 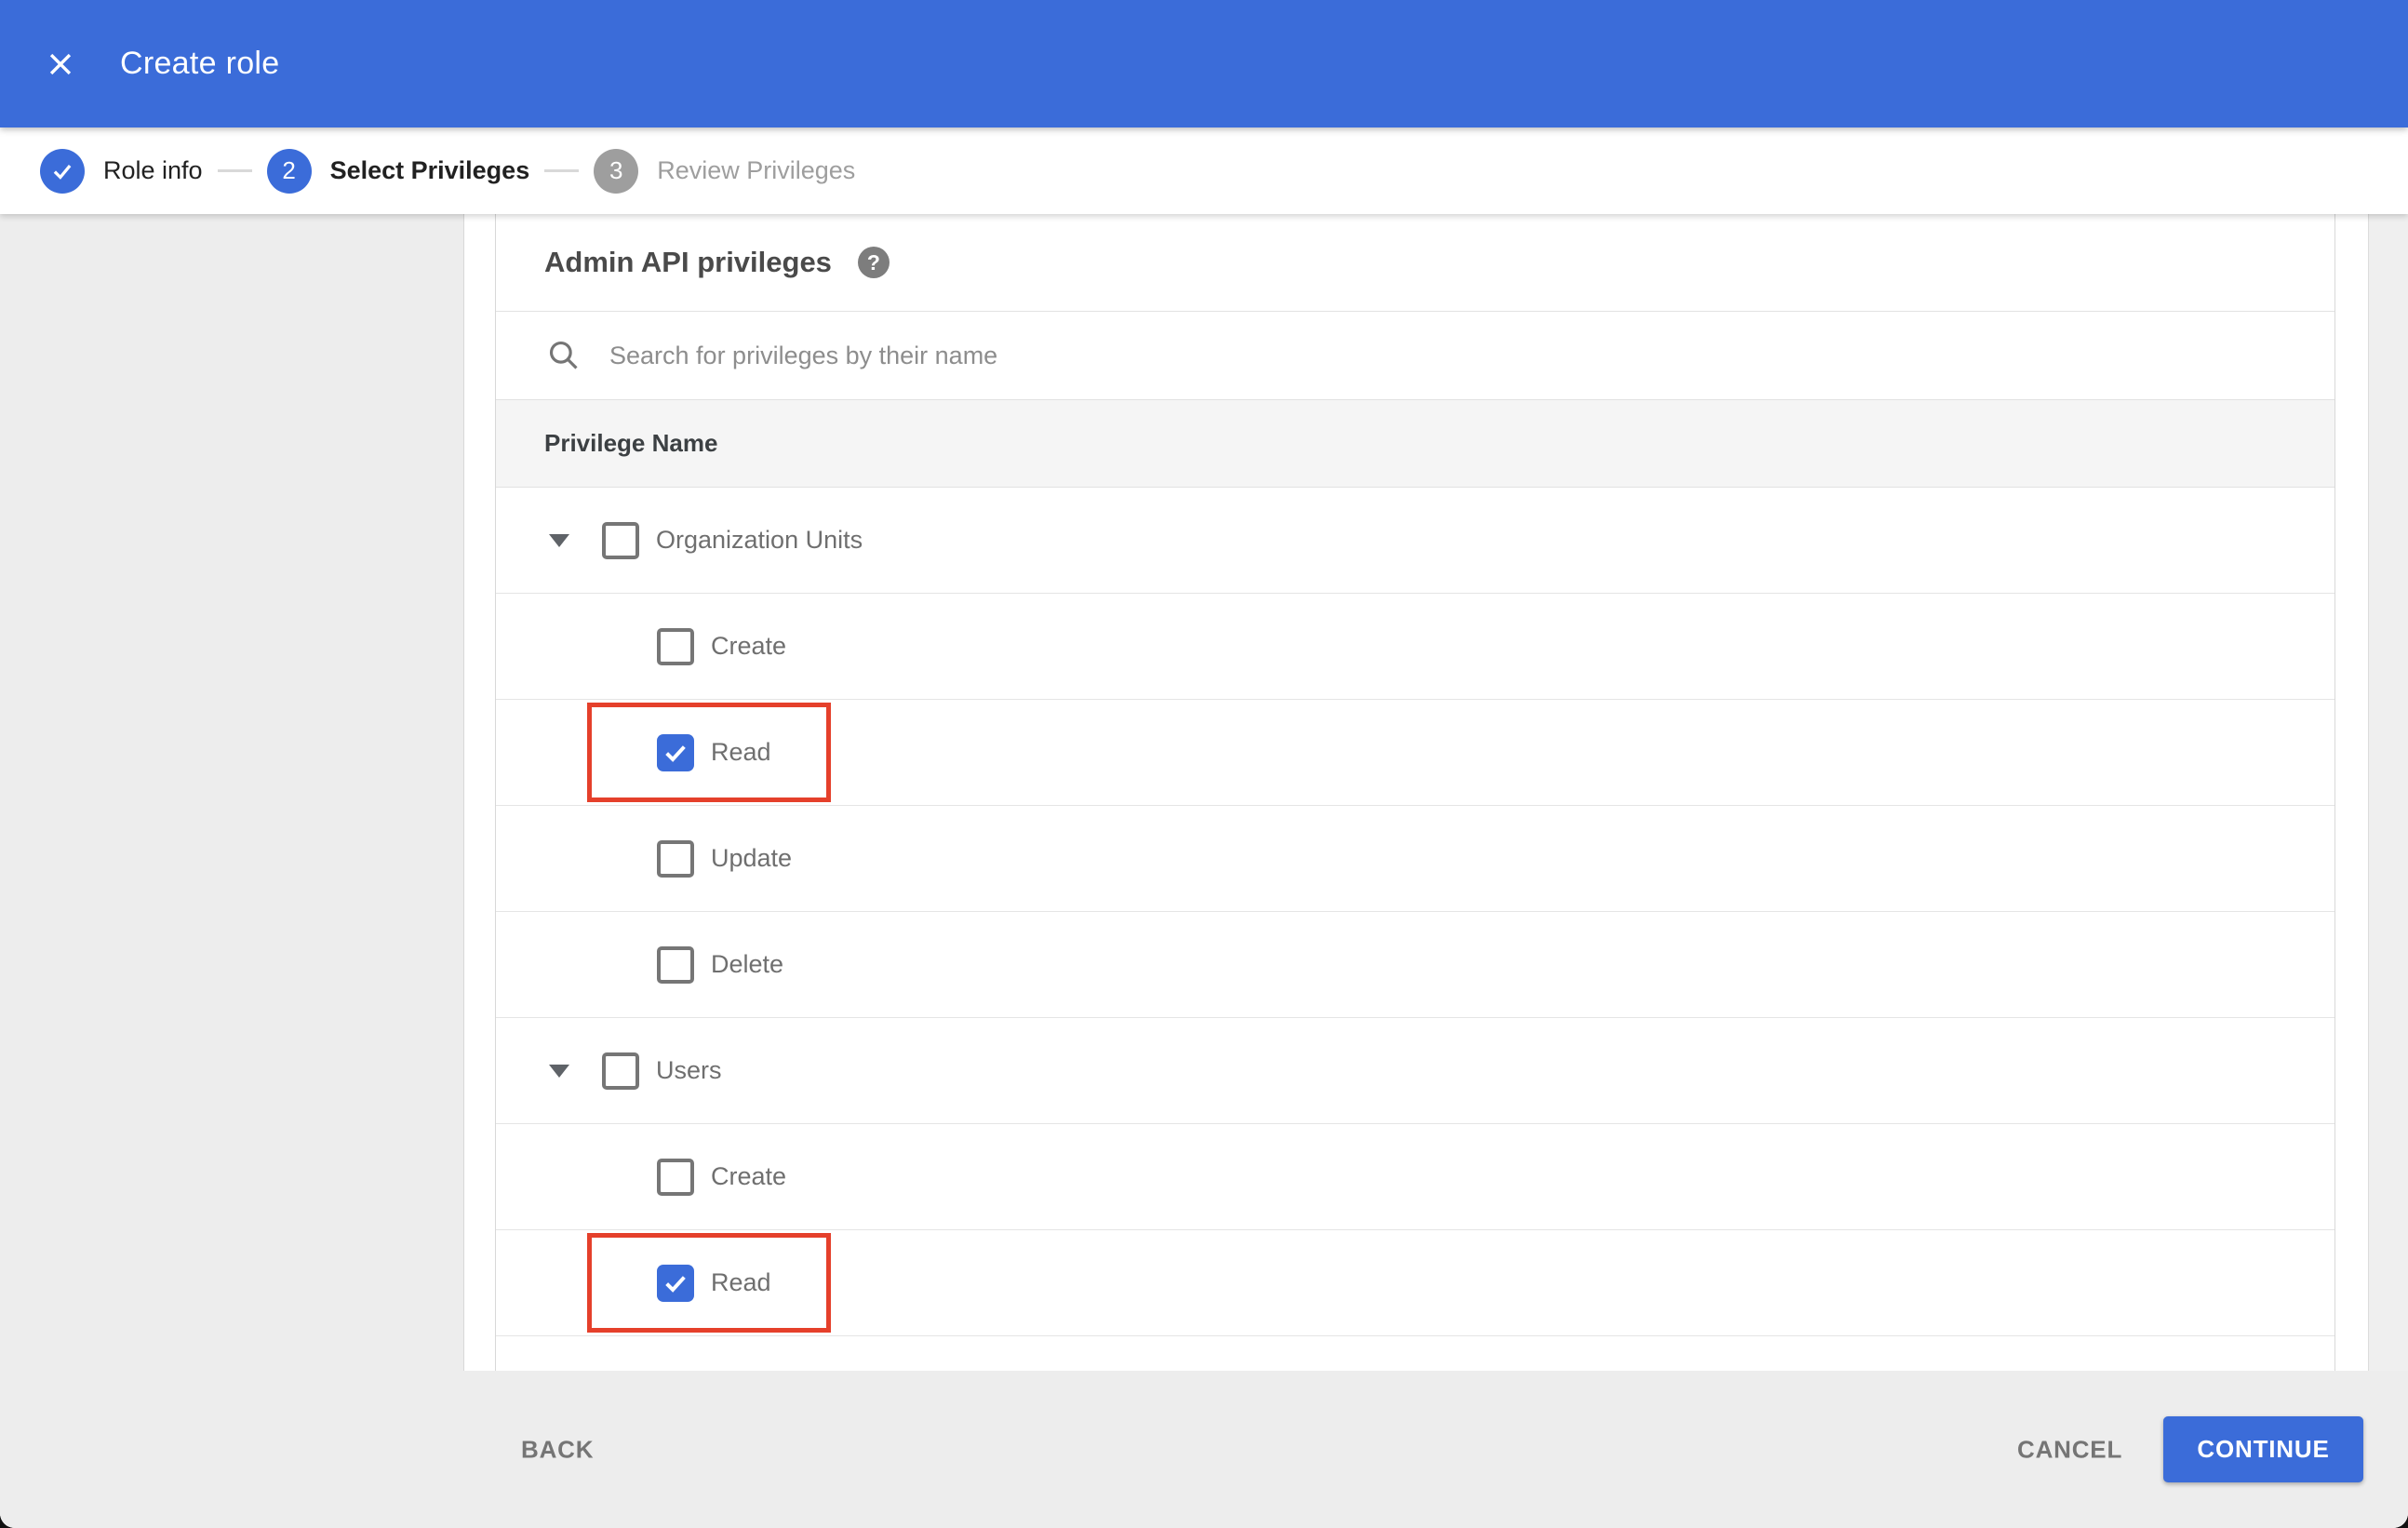 I want to click on privilege-row-organization-units: Organization Units, so click(x=1415, y=541).